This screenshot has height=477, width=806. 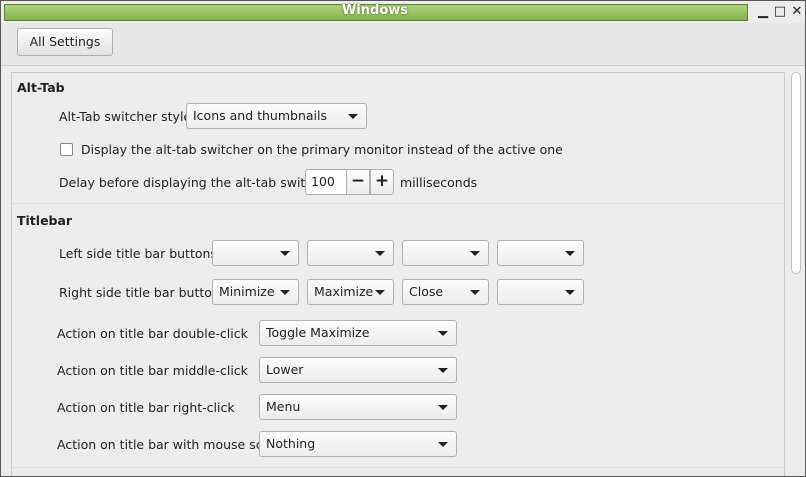 I want to click on right-button-value-2: Maximize, so click(x=344, y=291).